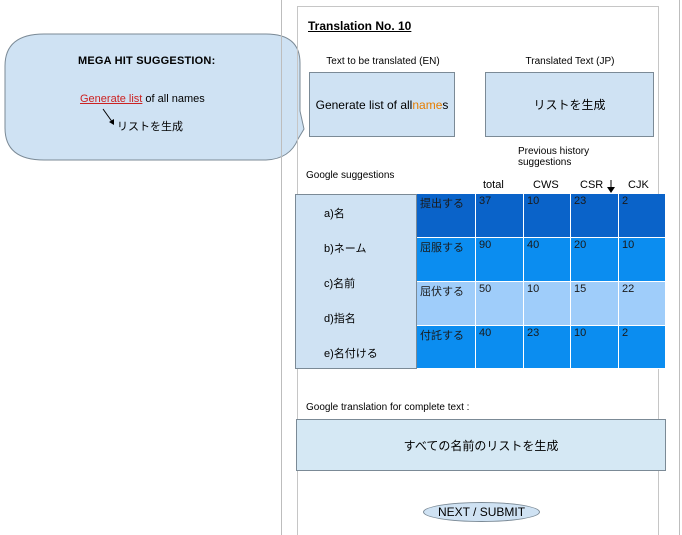 This screenshot has height=535, width=682. What do you see at coordinates (554, 151) in the screenshot?
I see `history-label-line1: Previous history` at bounding box center [554, 151].